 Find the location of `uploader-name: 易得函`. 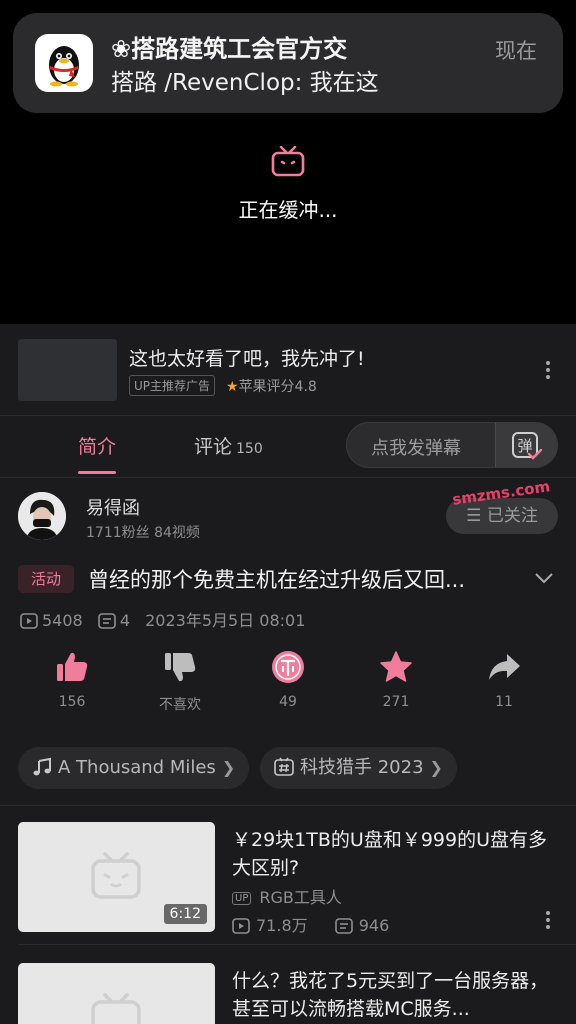

uploader-name: 易得函 is located at coordinates (113, 507).